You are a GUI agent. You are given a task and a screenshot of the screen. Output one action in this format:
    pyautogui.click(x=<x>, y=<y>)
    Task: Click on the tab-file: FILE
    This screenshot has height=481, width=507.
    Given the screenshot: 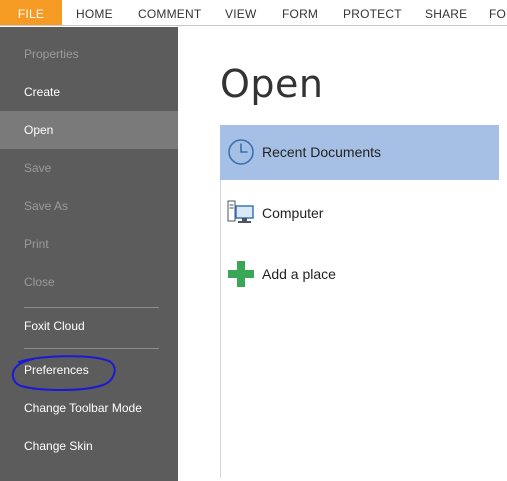 What is the action you would take?
    pyautogui.click(x=31, y=12)
    